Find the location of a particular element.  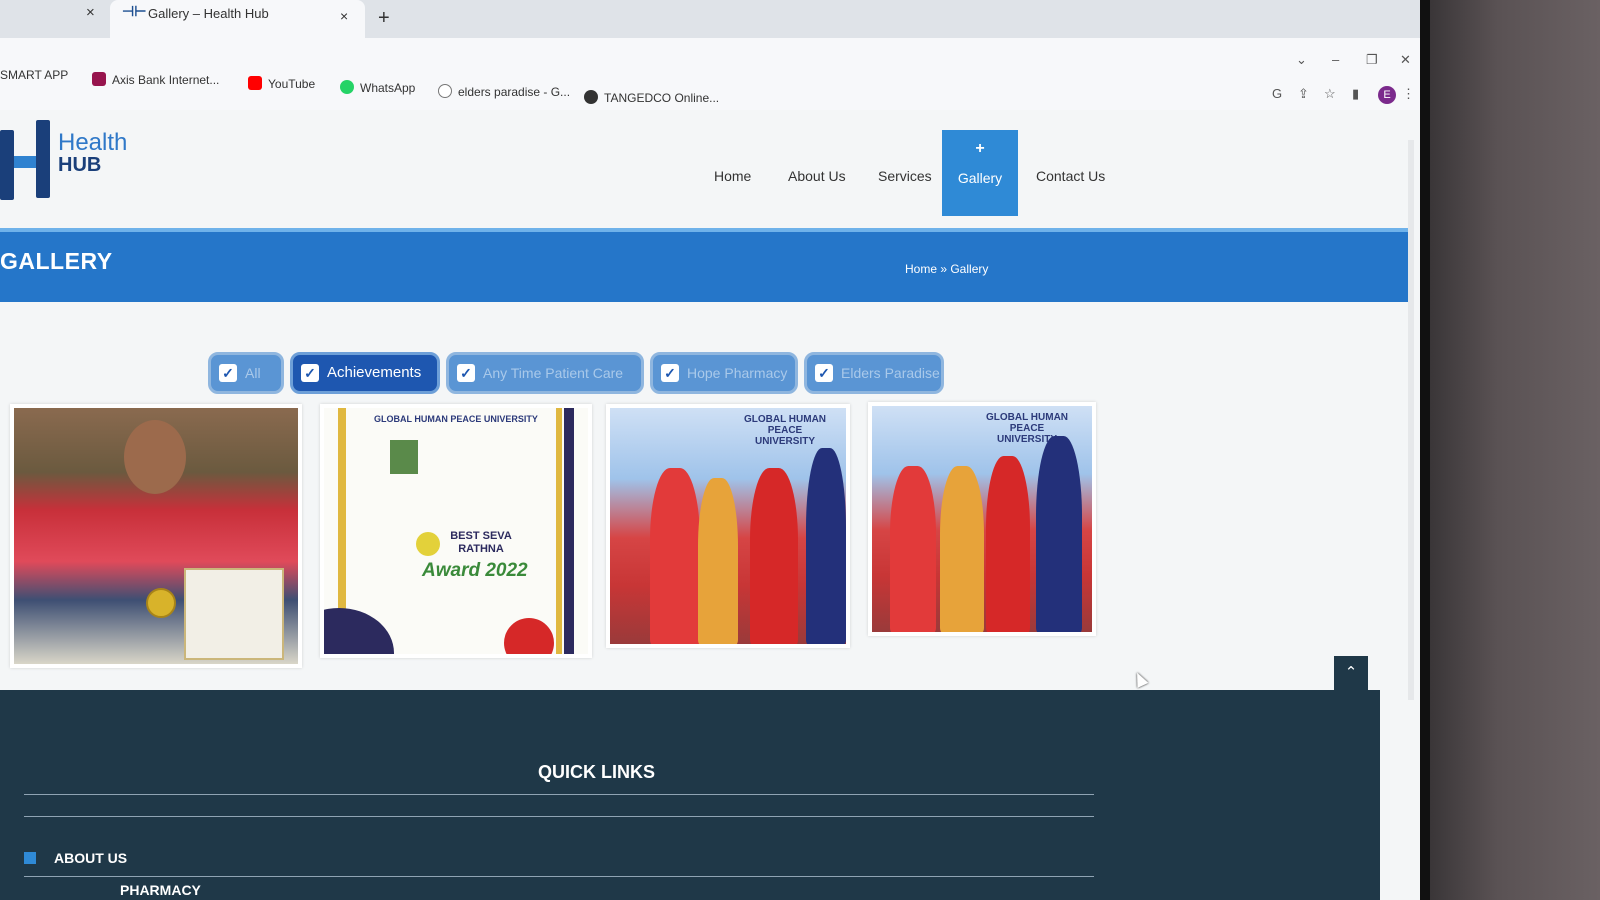

whatsapp-icon is located at coordinates (347, 87).